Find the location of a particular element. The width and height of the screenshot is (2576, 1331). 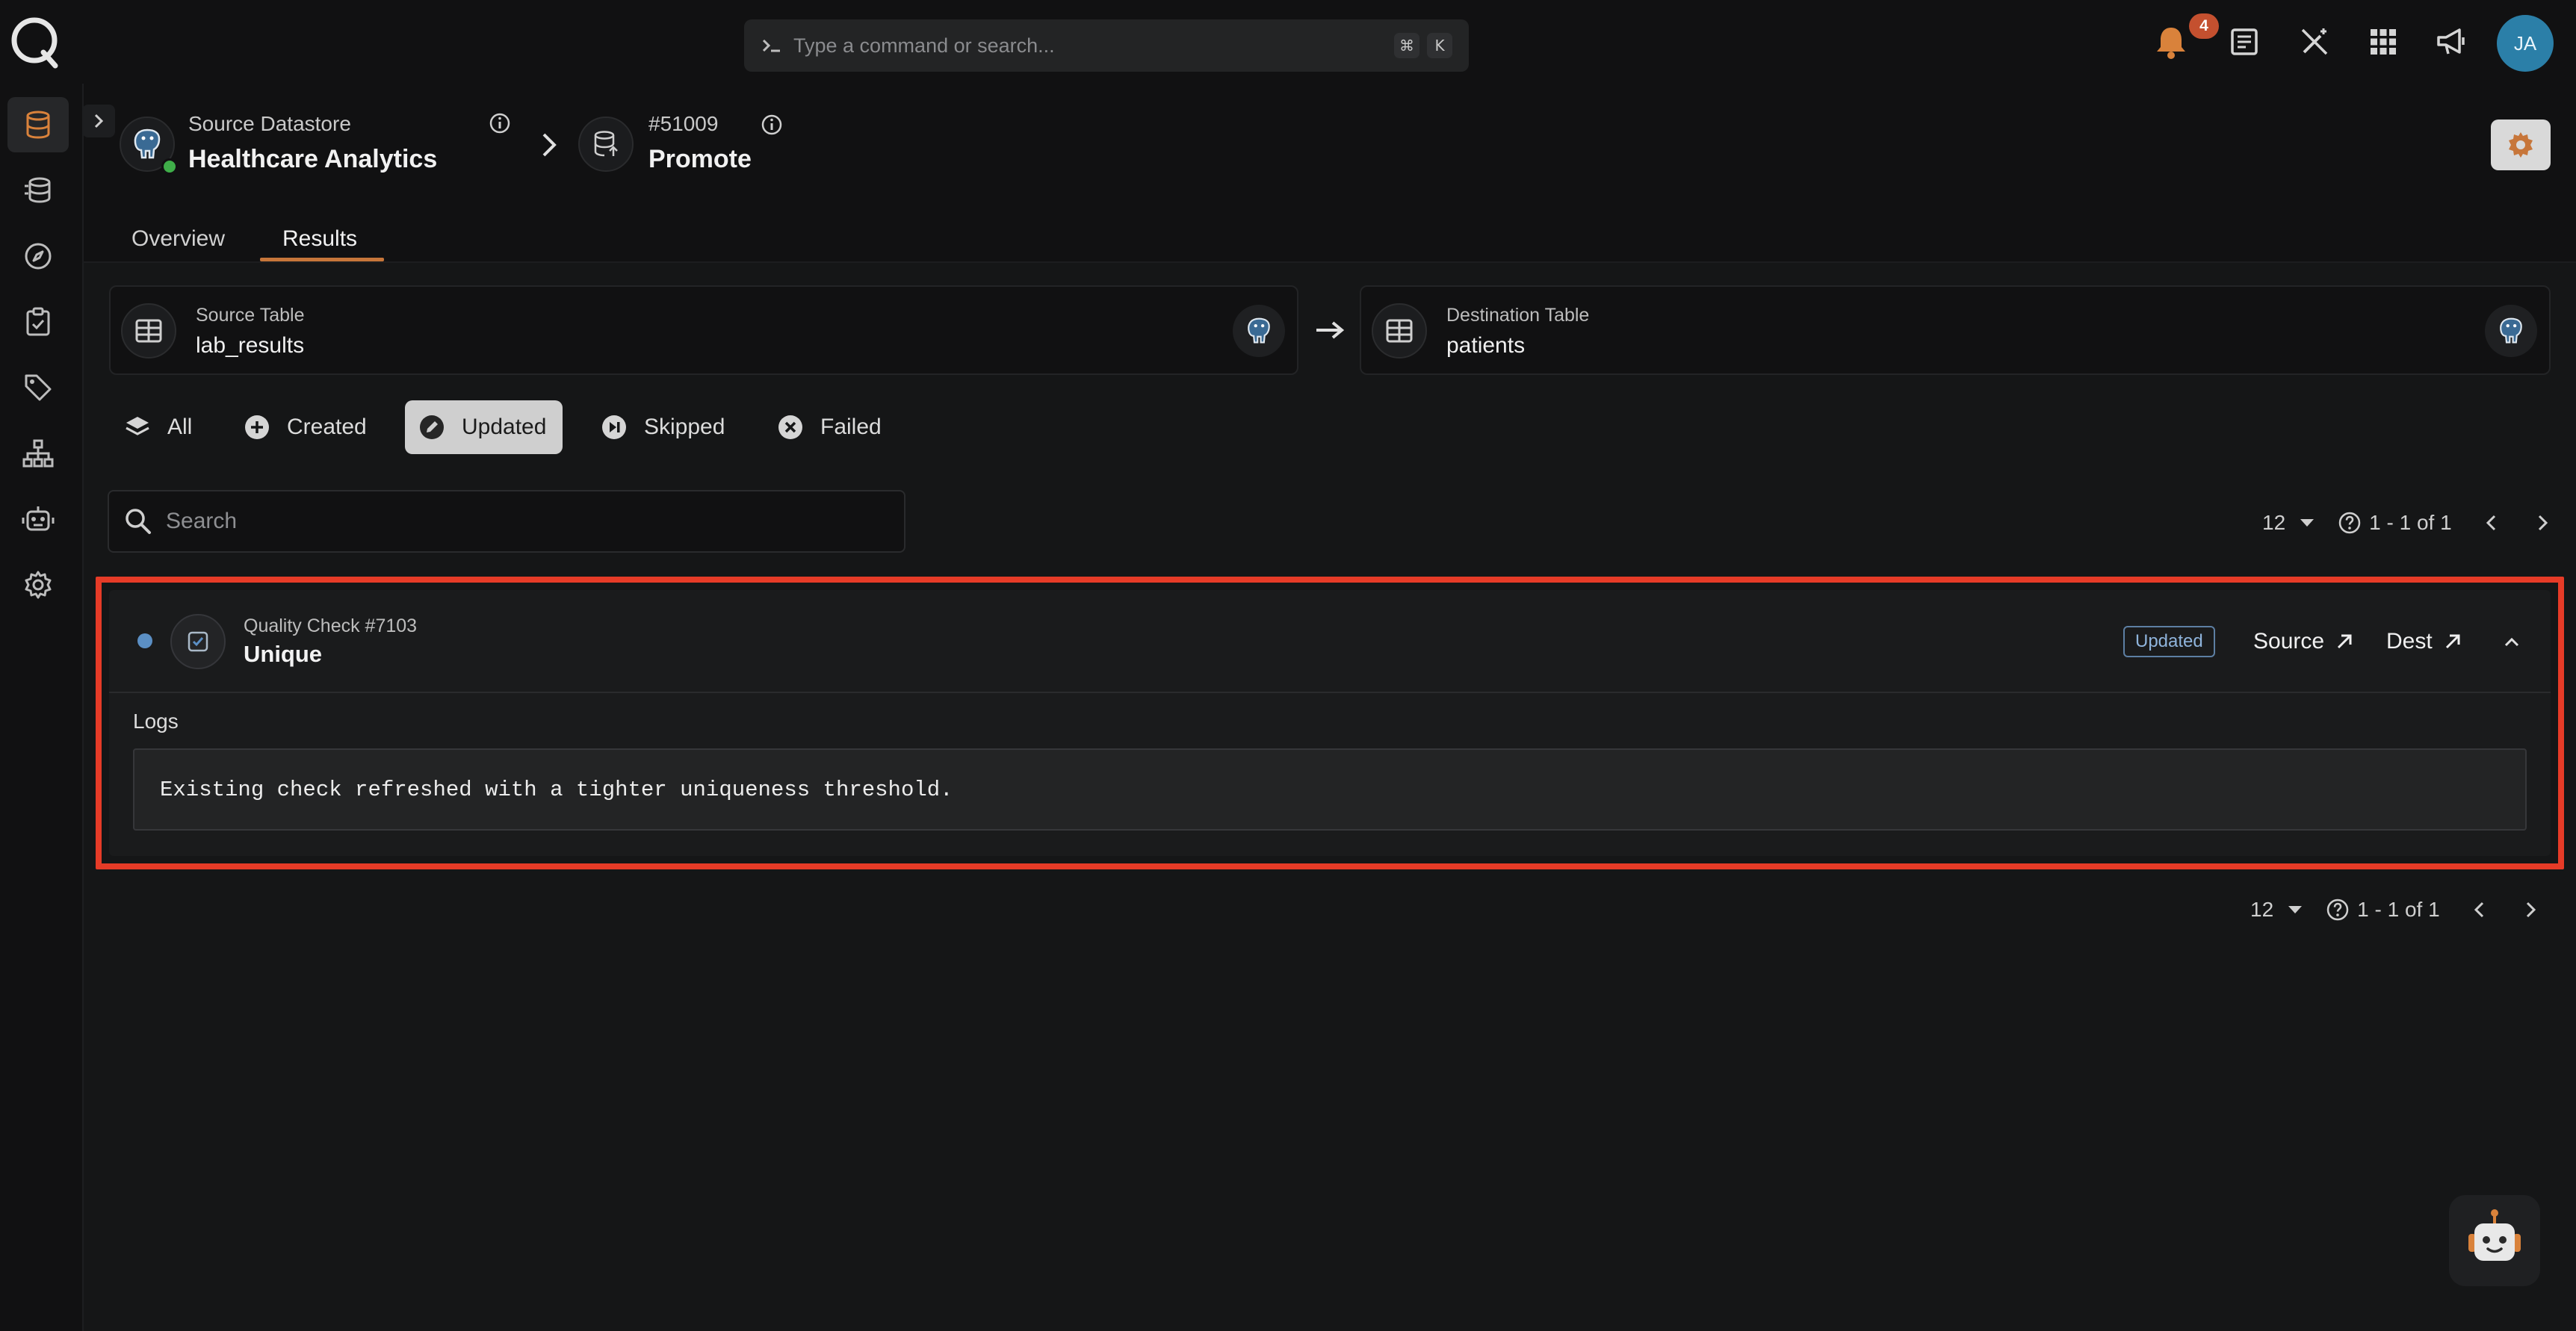

sidebar-expand-button is located at coordinates (98, 121).